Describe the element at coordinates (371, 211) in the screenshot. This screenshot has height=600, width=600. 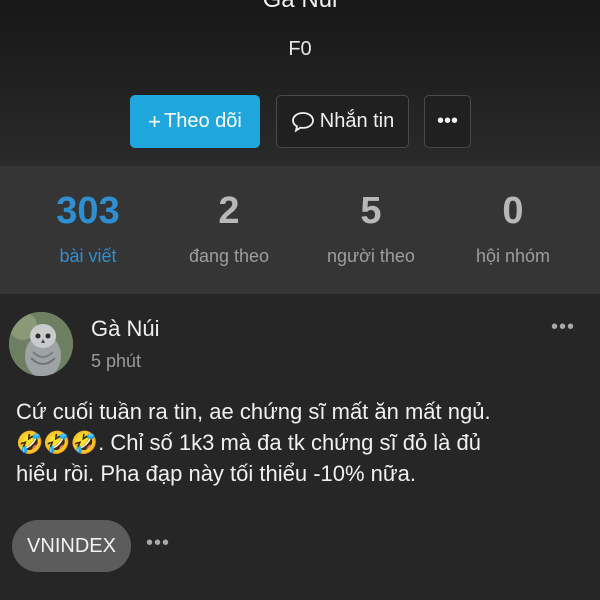
I see `stat-value: 5` at that location.